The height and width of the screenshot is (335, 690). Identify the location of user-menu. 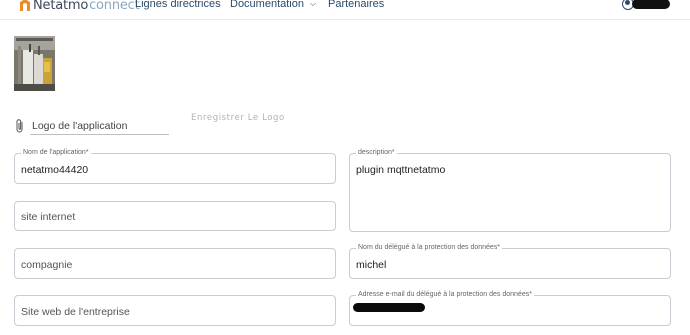
(646, 6).